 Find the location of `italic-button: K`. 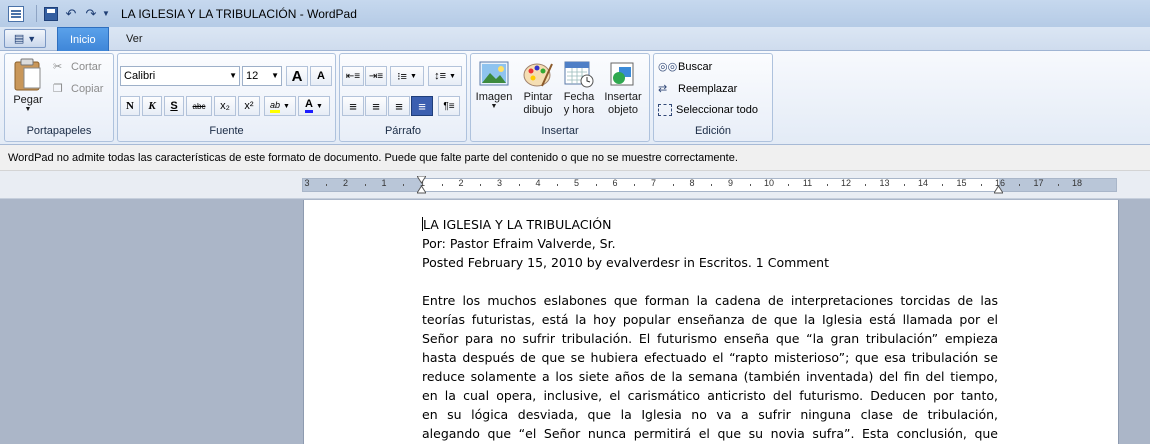

italic-button: K is located at coordinates (152, 106).